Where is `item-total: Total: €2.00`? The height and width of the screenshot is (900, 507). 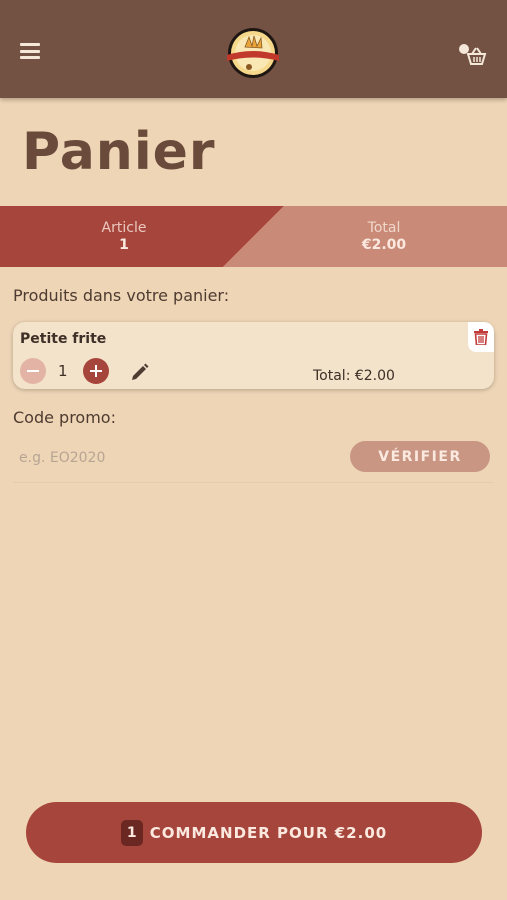
item-total: Total: €2.00 is located at coordinates (354, 376).